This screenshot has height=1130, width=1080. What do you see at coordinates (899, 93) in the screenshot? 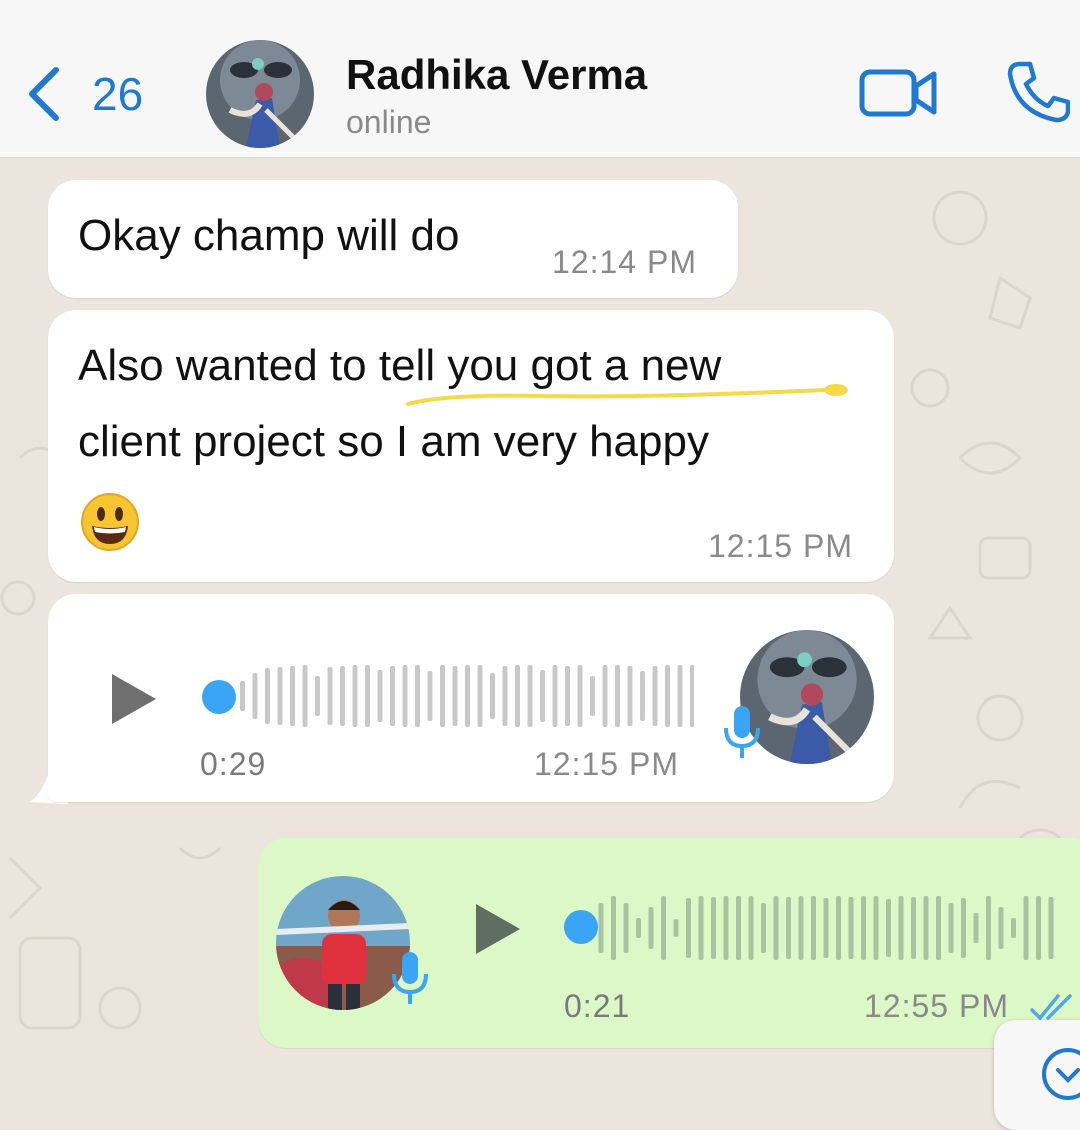
I see `video-call-icon` at bounding box center [899, 93].